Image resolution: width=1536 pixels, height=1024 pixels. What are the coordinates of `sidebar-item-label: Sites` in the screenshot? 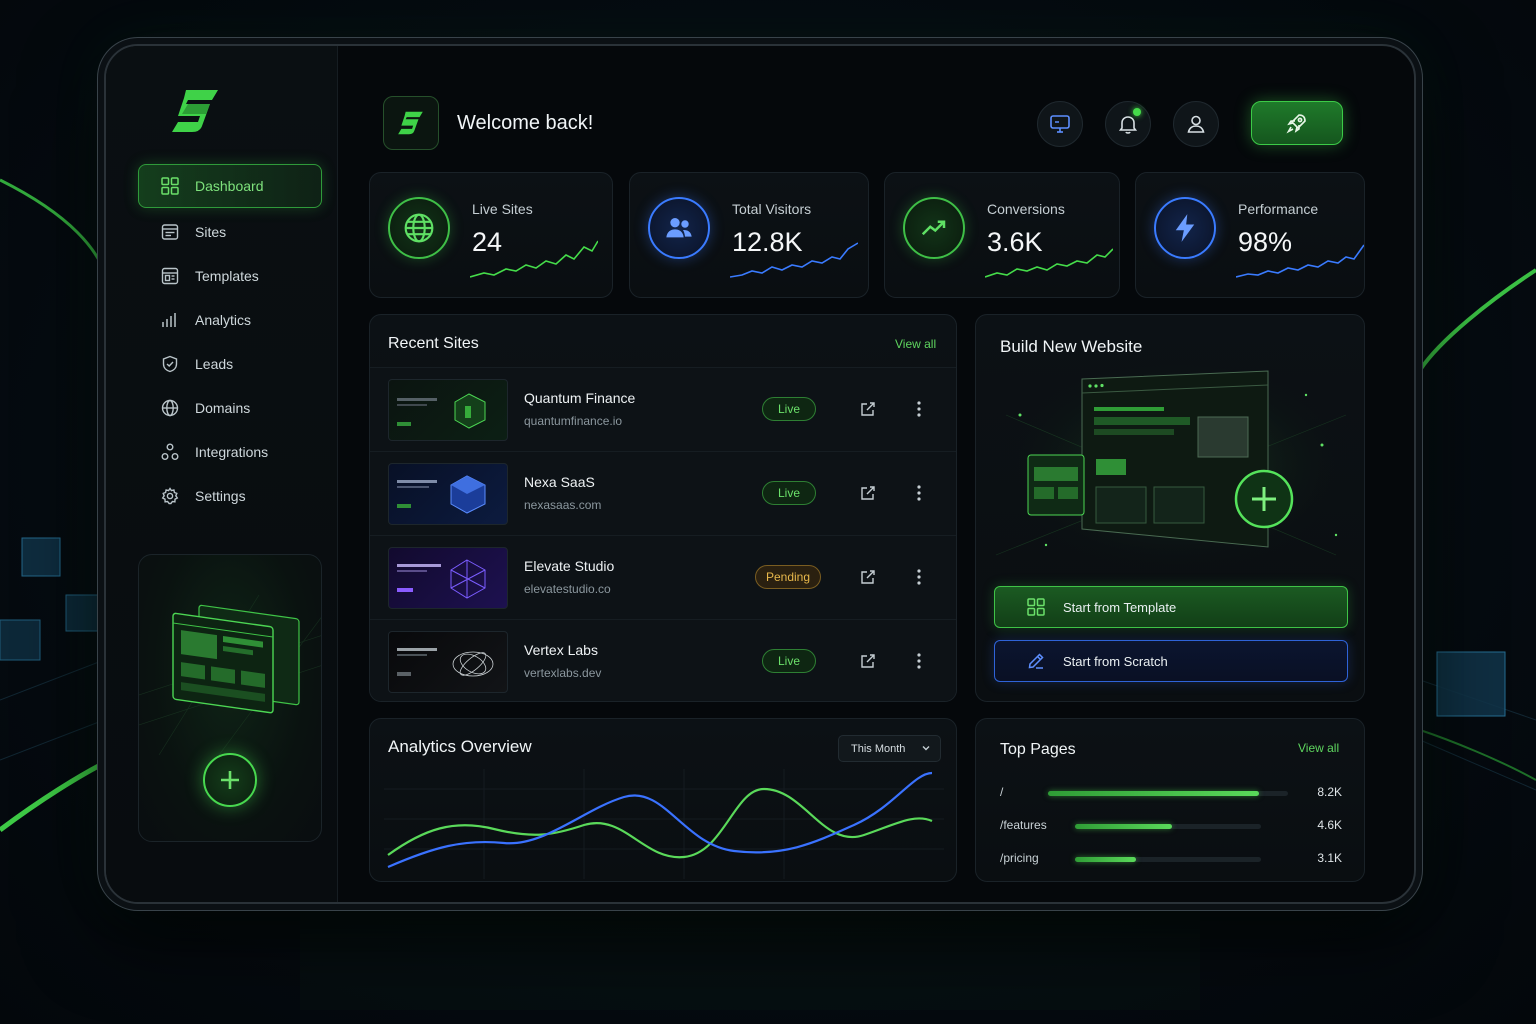 It's located at (211, 232).